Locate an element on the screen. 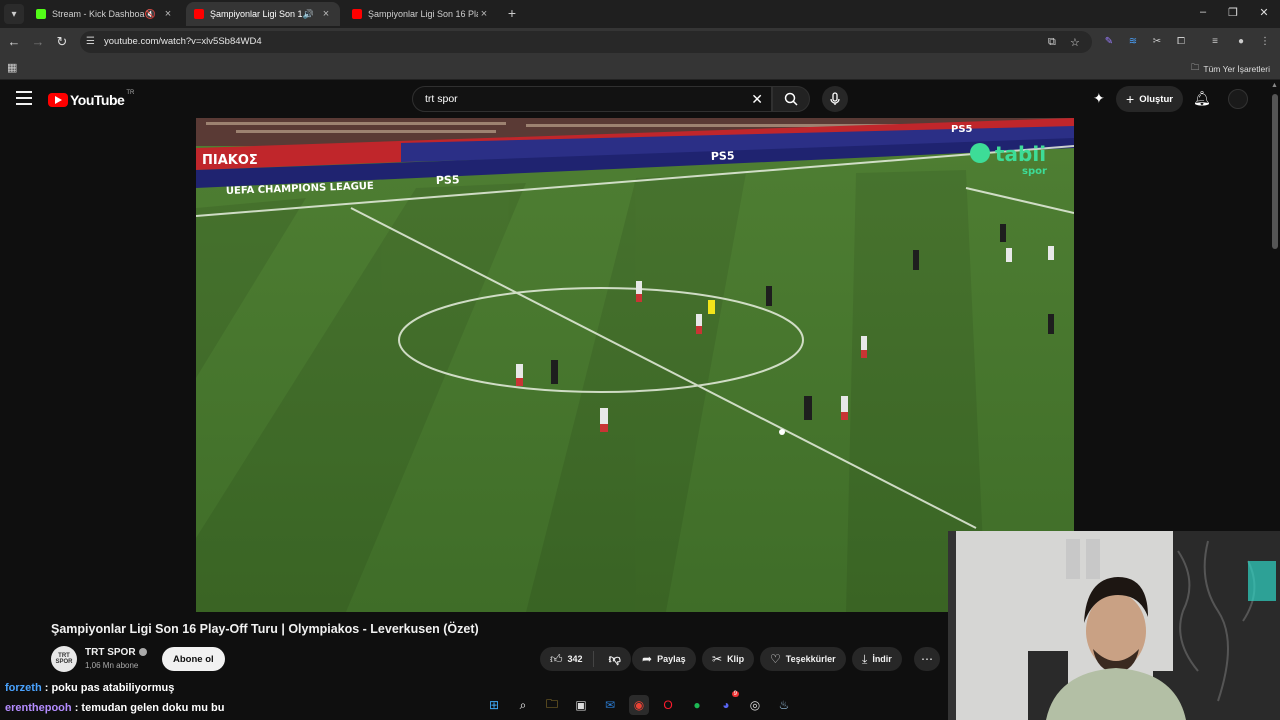 This screenshot has width=1280, height=720. webcam-feed is located at coordinates (1114, 625).